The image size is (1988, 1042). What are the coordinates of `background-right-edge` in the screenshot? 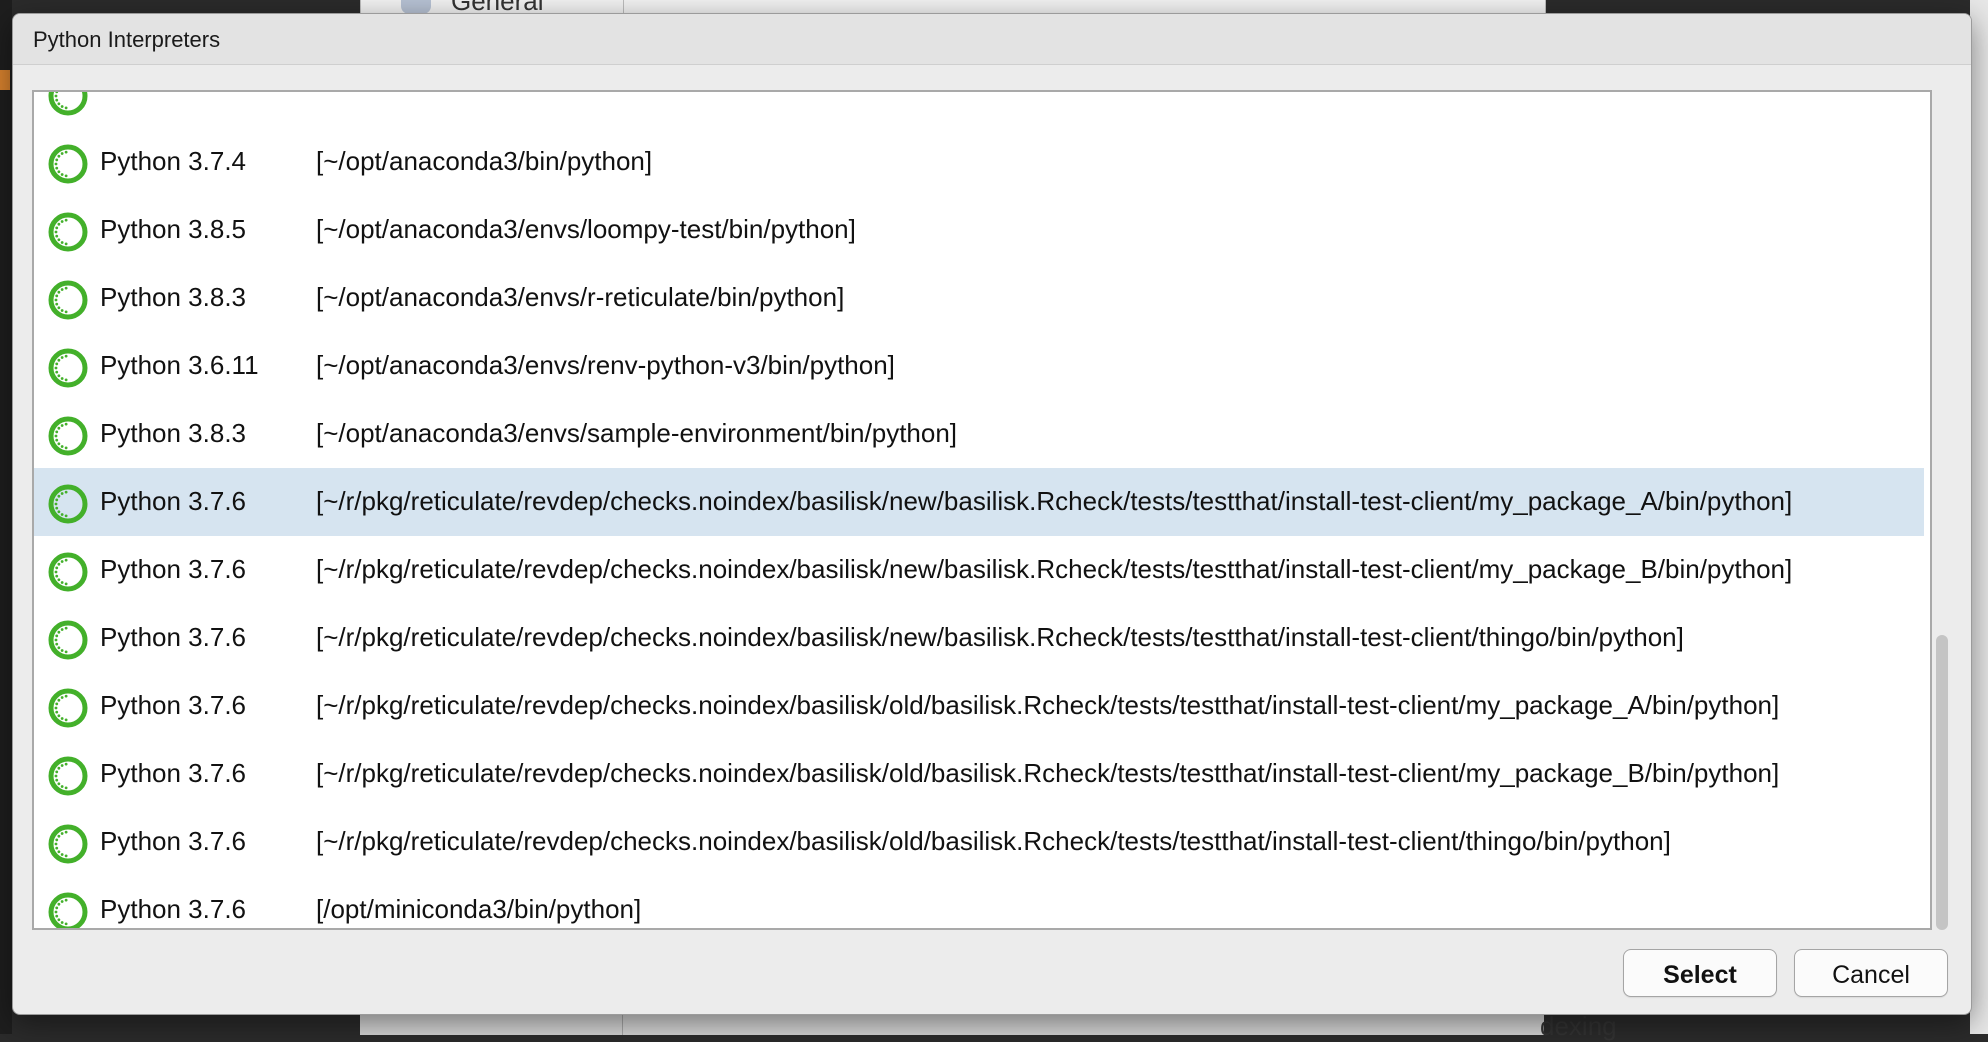 It's located at (1979, 517).